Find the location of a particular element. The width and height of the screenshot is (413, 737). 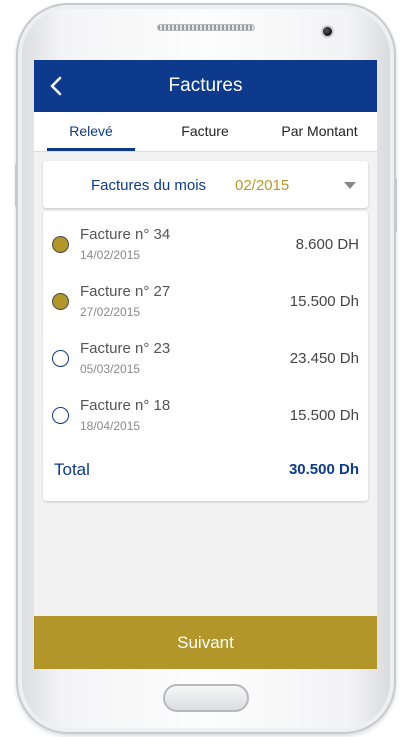

invoice-amount: 23.450 Dh is located at coordinates (324, 358).